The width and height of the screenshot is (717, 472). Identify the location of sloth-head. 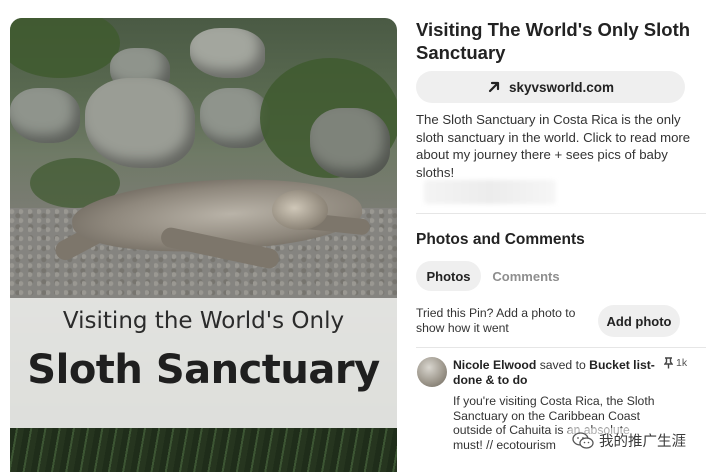
(300, 210).